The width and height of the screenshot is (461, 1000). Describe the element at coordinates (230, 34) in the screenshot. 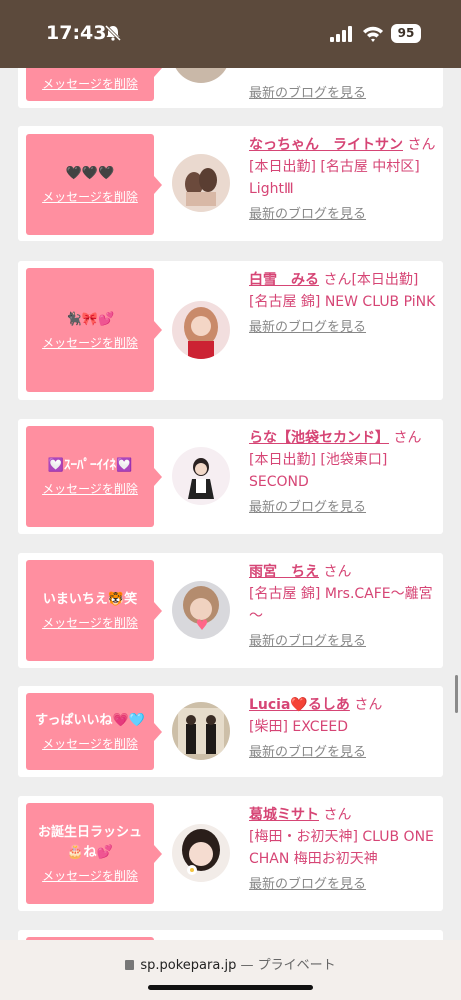

I see `status-bar: 17:43 95` at that location.